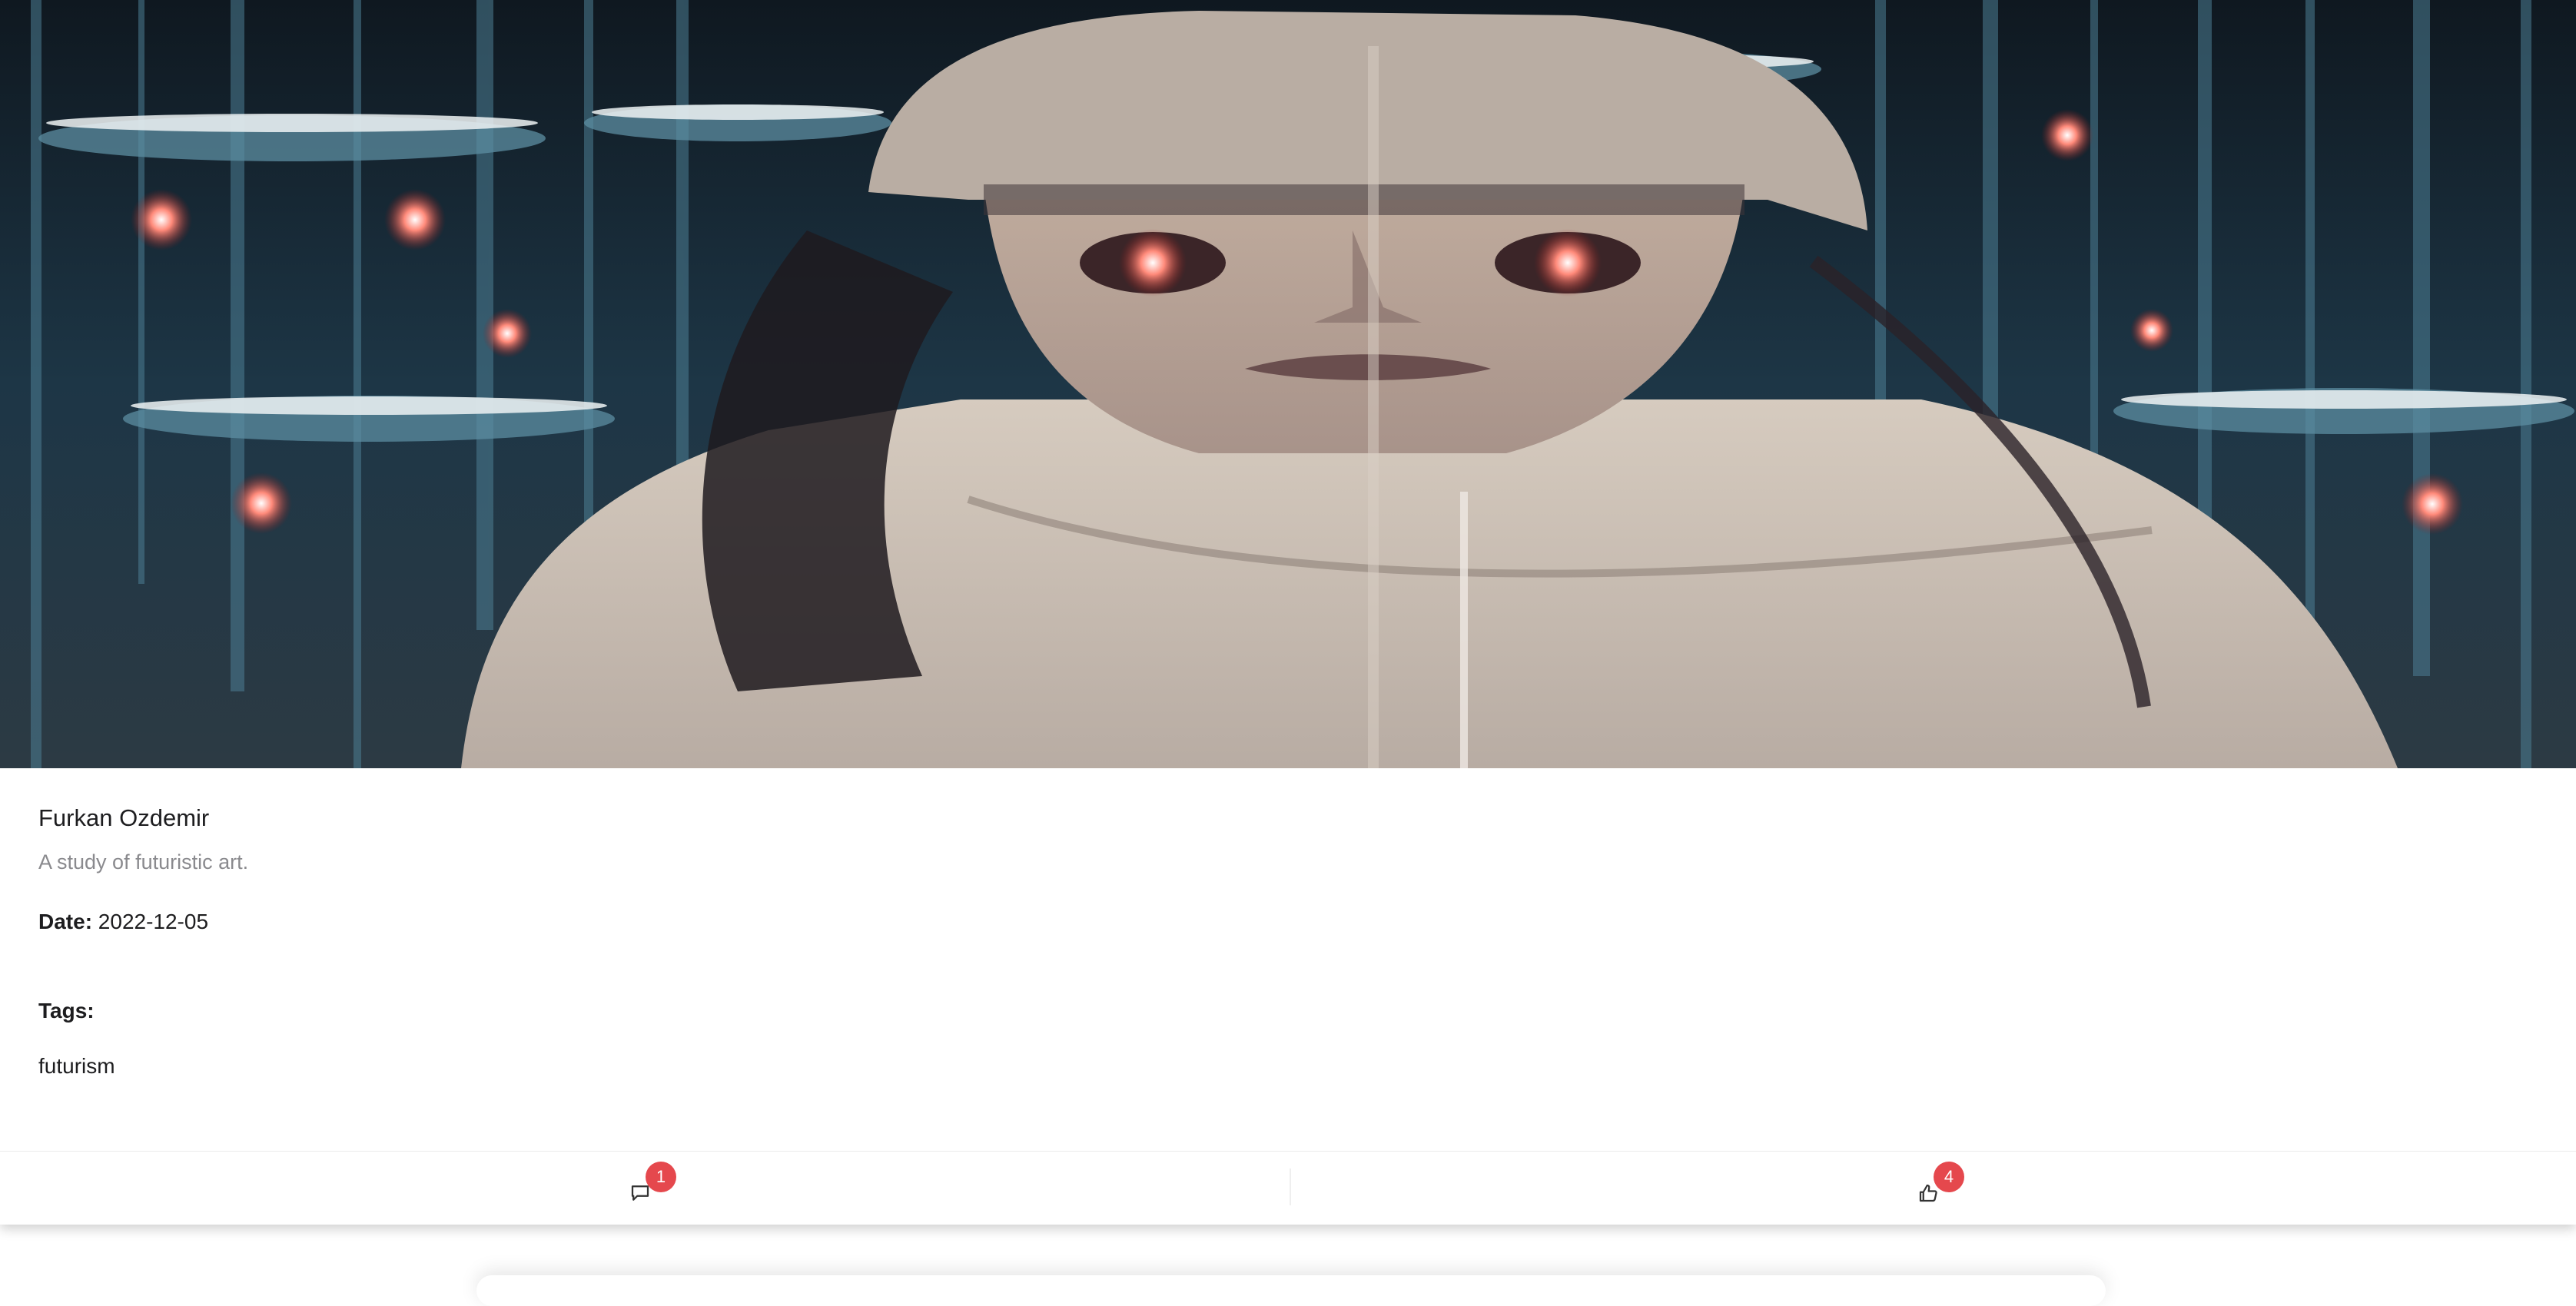  What do you see at coordinates (661, 1177) in the screenshot?
I see `comments-count-badge: 1` at bounding box center [661, 1177].